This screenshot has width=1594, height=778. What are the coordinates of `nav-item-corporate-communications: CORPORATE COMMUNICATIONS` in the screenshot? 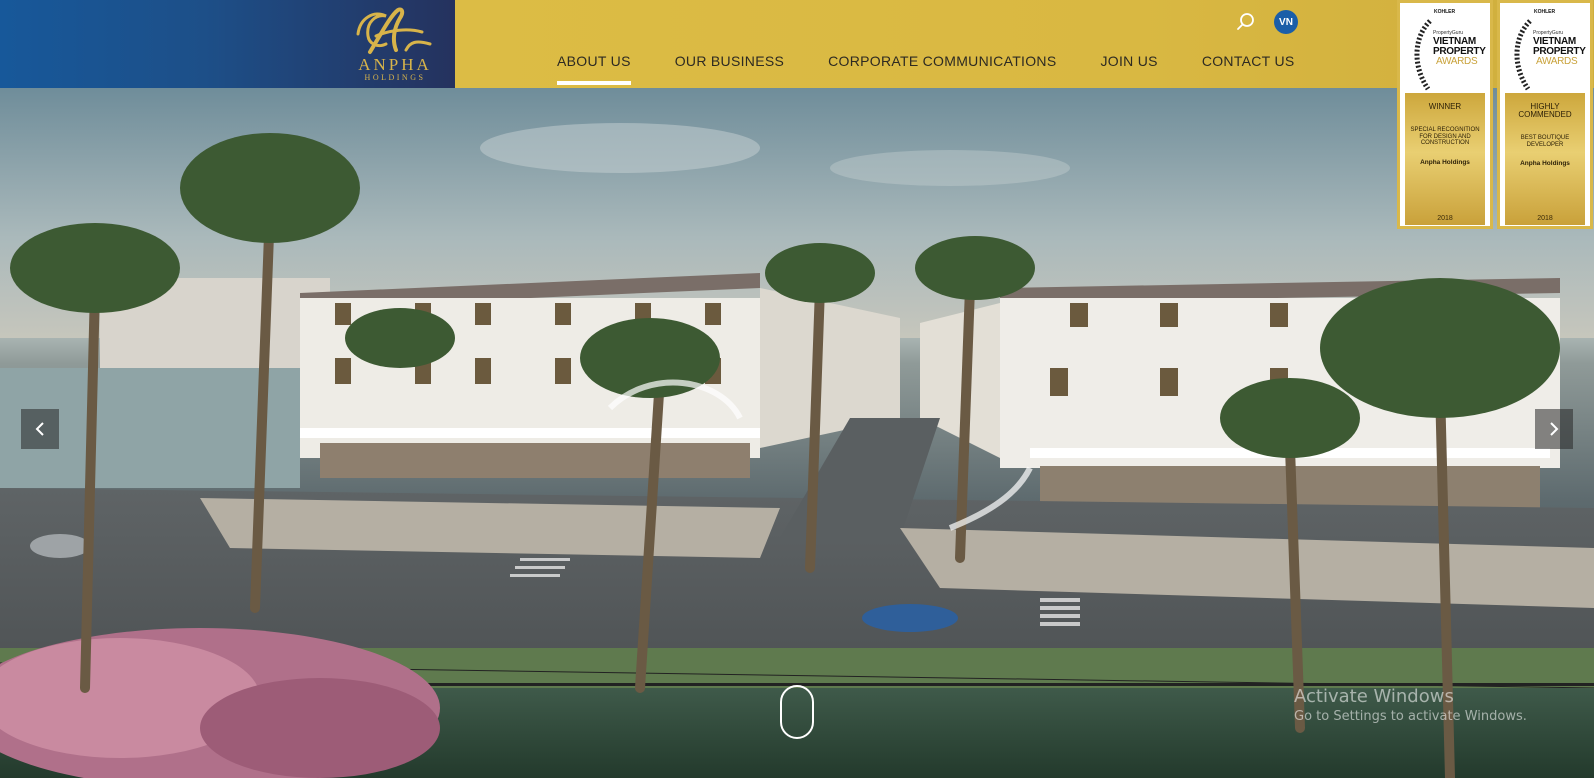 It's located at (942, 61).